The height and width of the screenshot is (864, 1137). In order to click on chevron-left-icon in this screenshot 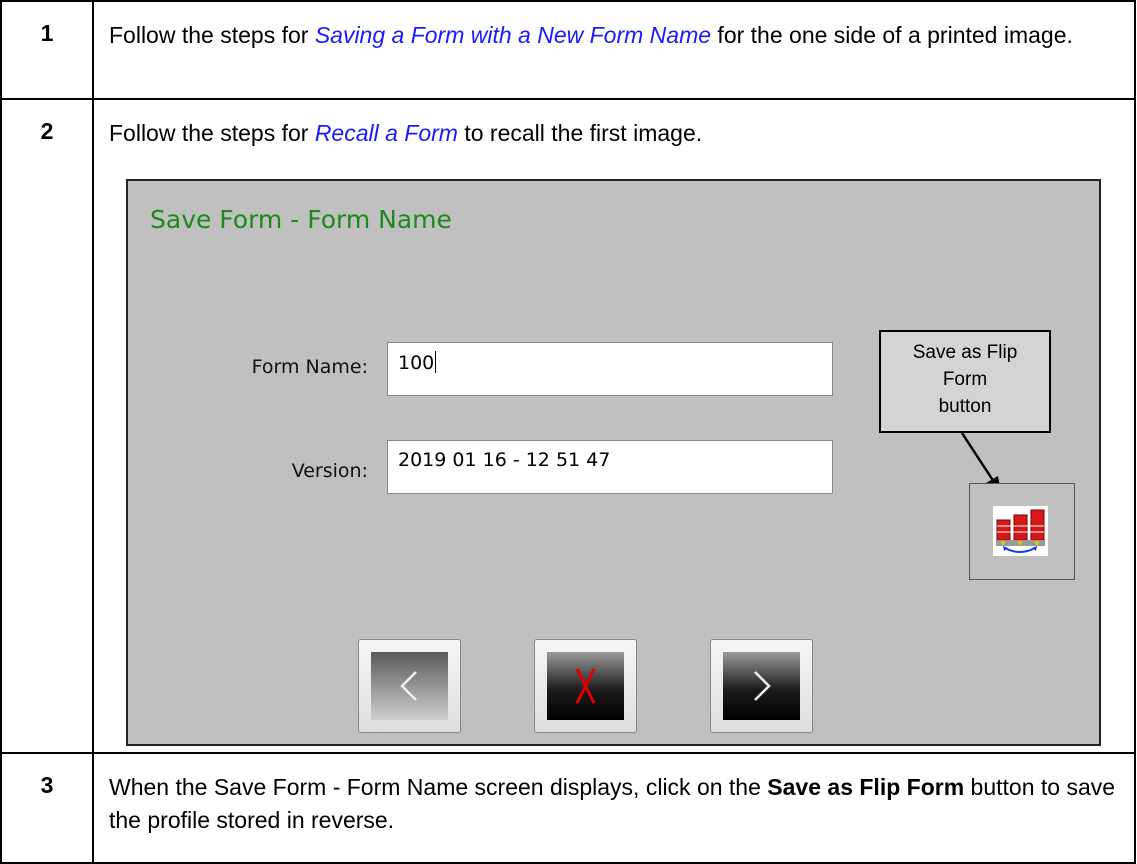, I will do `click(408, 686)`.